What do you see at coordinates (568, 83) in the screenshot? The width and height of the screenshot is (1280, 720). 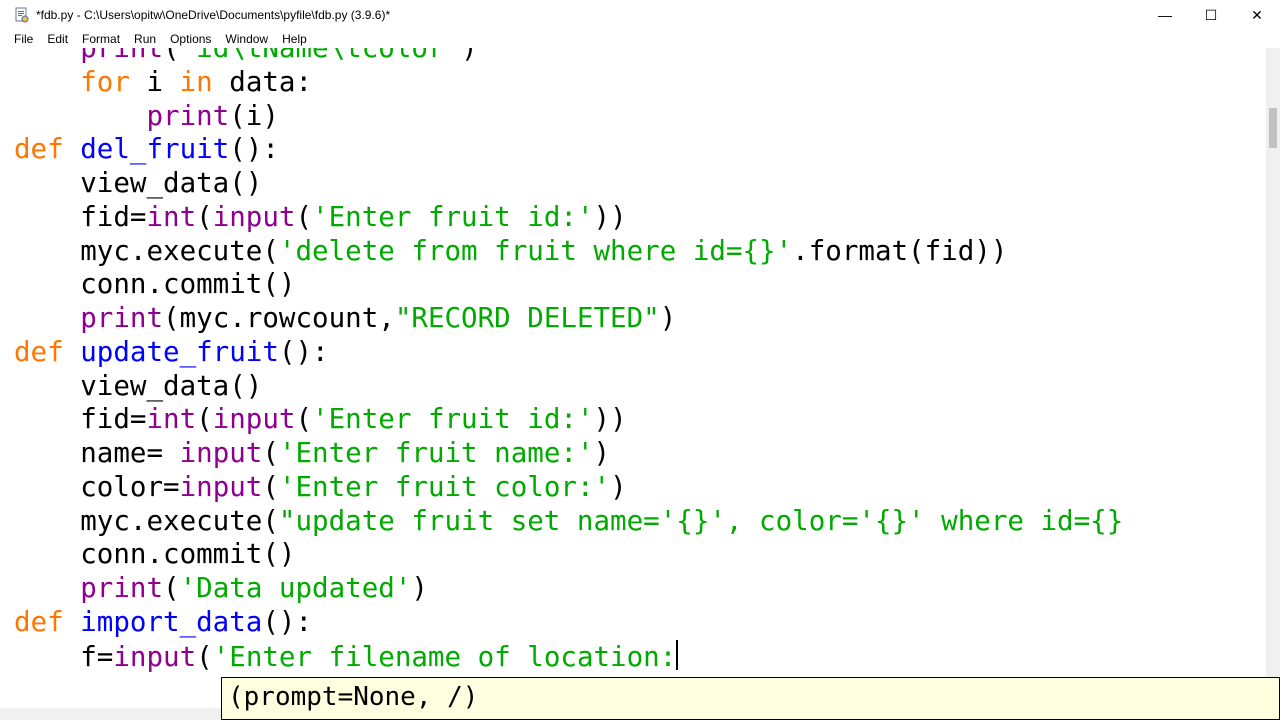 I see `code-line: for i in data:` at bounding box center [568, 83].